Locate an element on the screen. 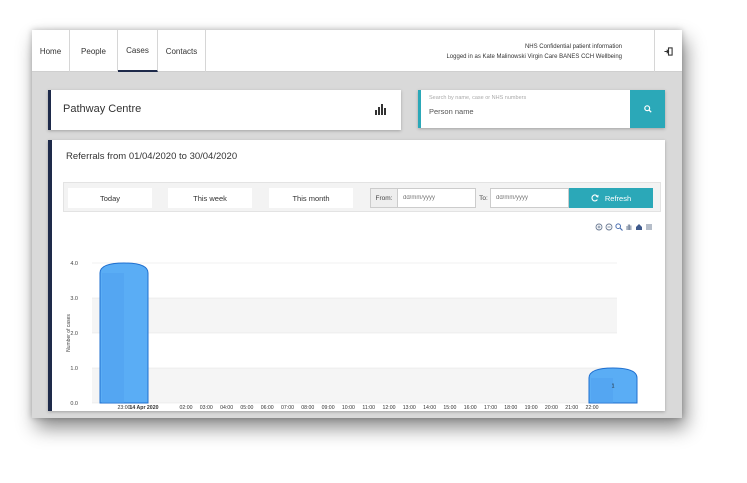 The height and width of the screenshot is (483, 747). logout-icon is located at coordinates (668, 51).